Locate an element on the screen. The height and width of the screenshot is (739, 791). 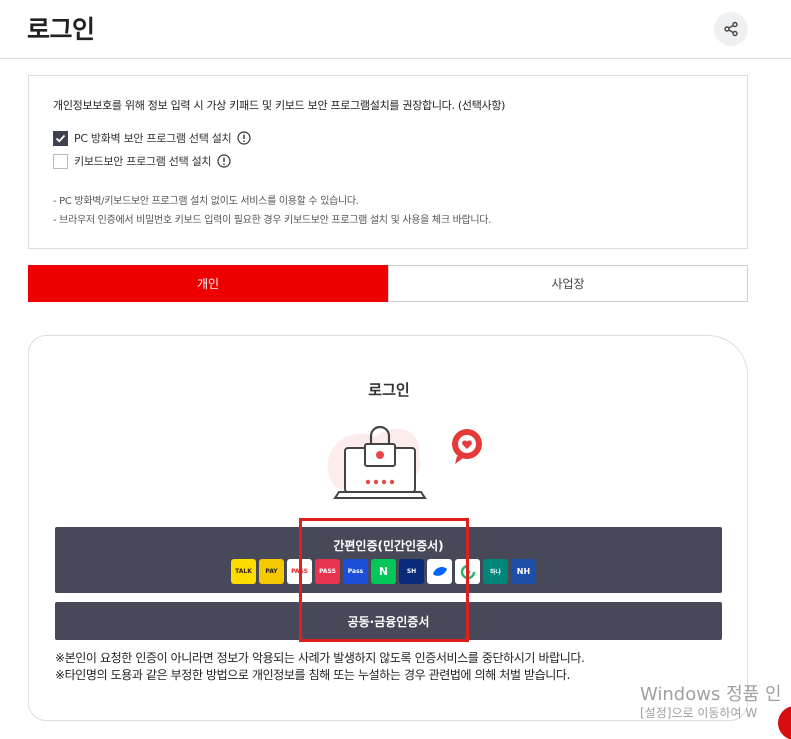
page-title: 로그인 is located at coordinates (61, 29).